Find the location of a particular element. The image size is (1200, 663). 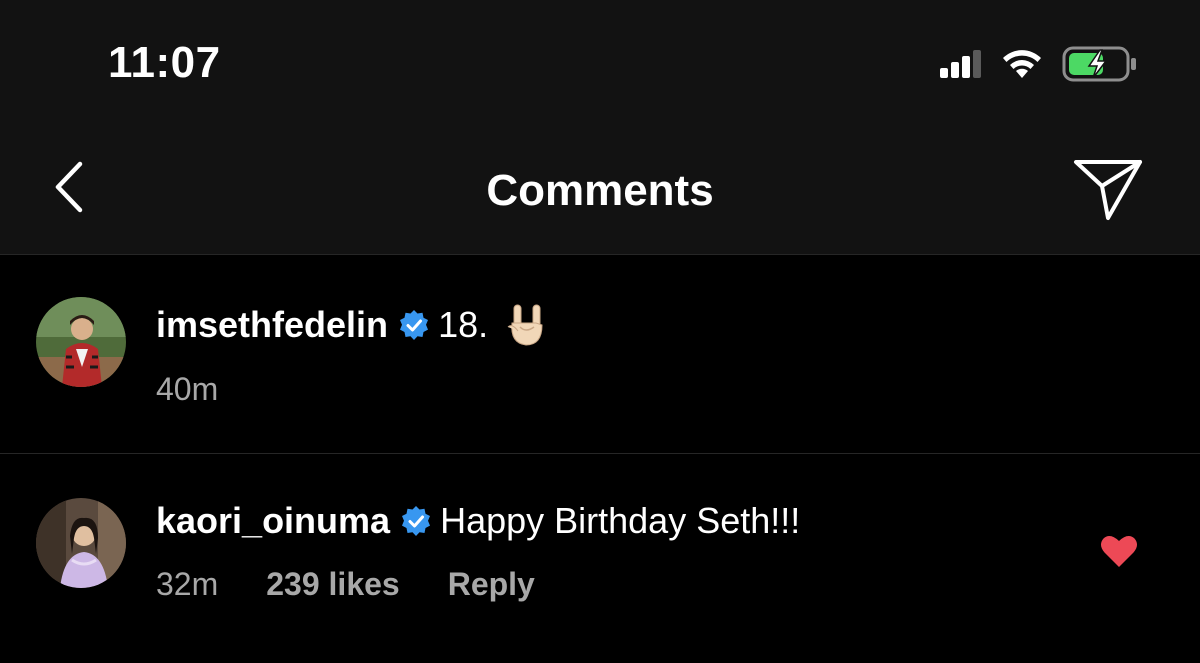

username: imsethfedelin is located at coordinates (272, 325).